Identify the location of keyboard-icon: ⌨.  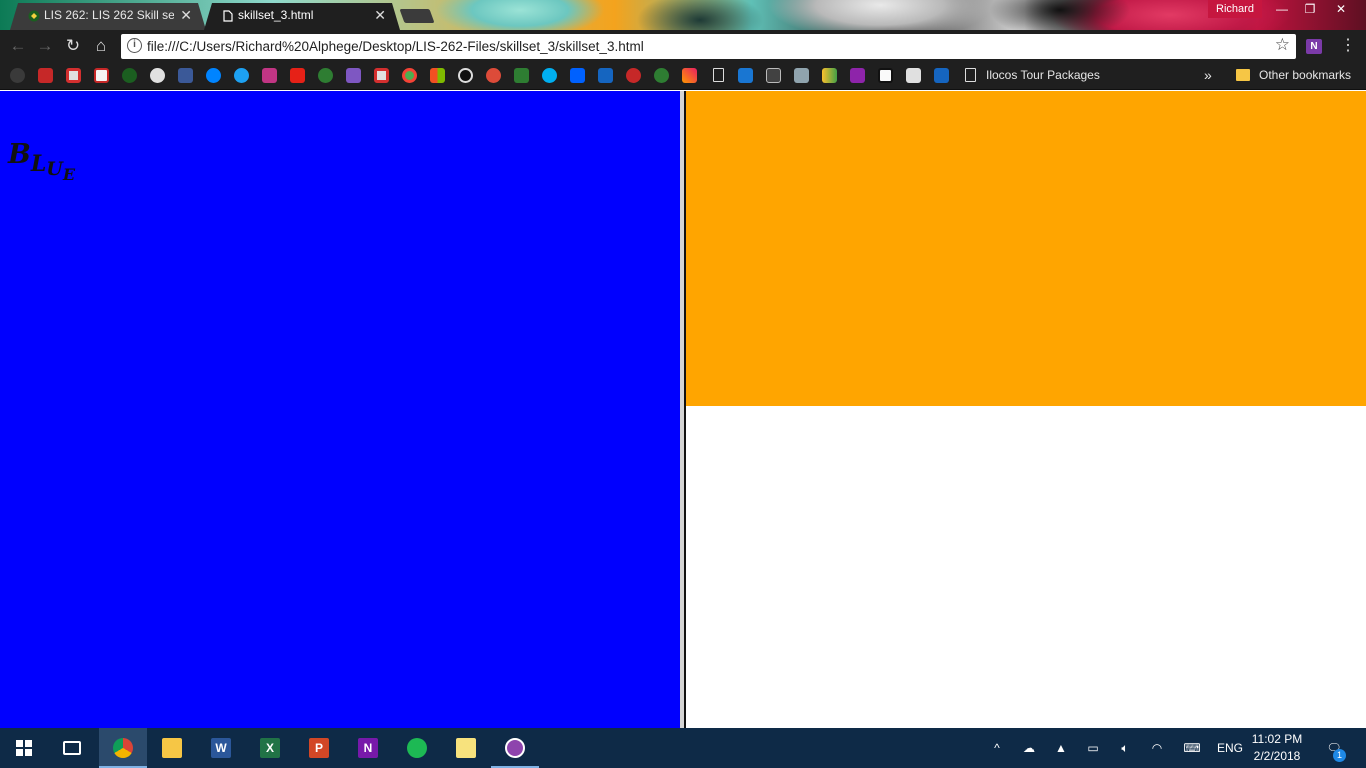
(1192, 748).